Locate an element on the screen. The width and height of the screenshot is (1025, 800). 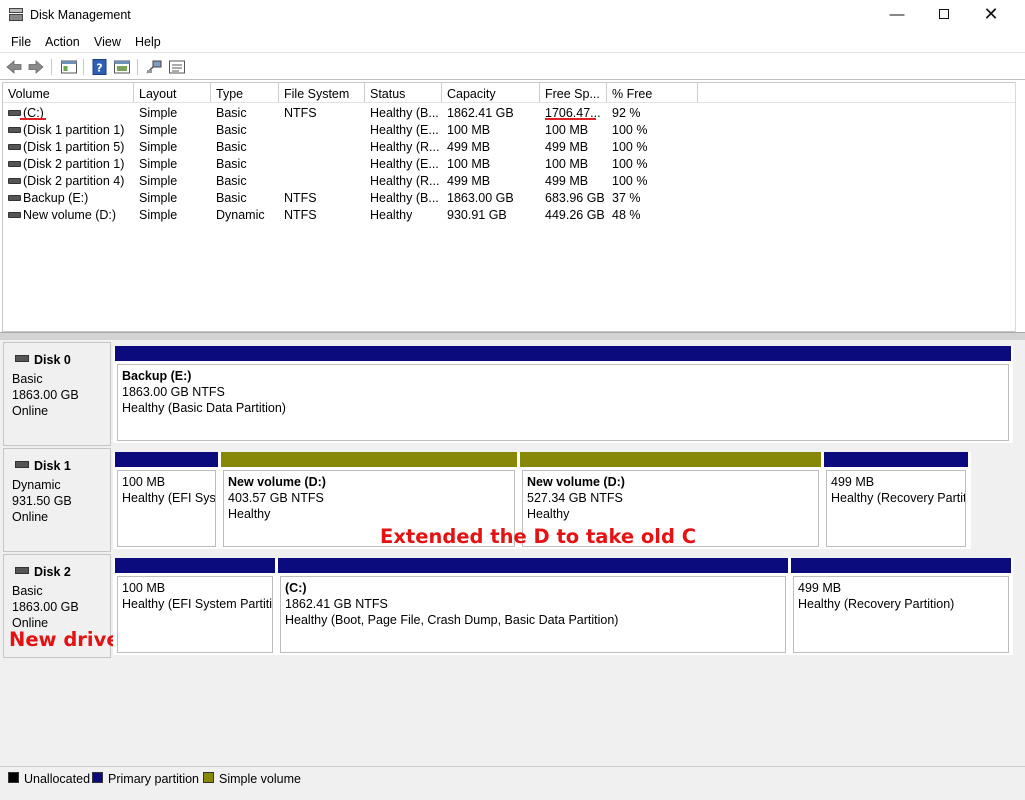
volume-cell: 930.91 GB is located at coordinates (477, 215).